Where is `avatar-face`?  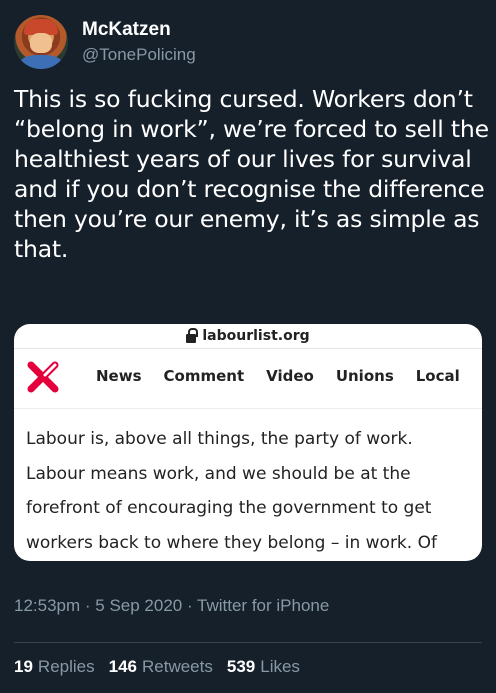
avatar-face is located at coordinates (41, 43).